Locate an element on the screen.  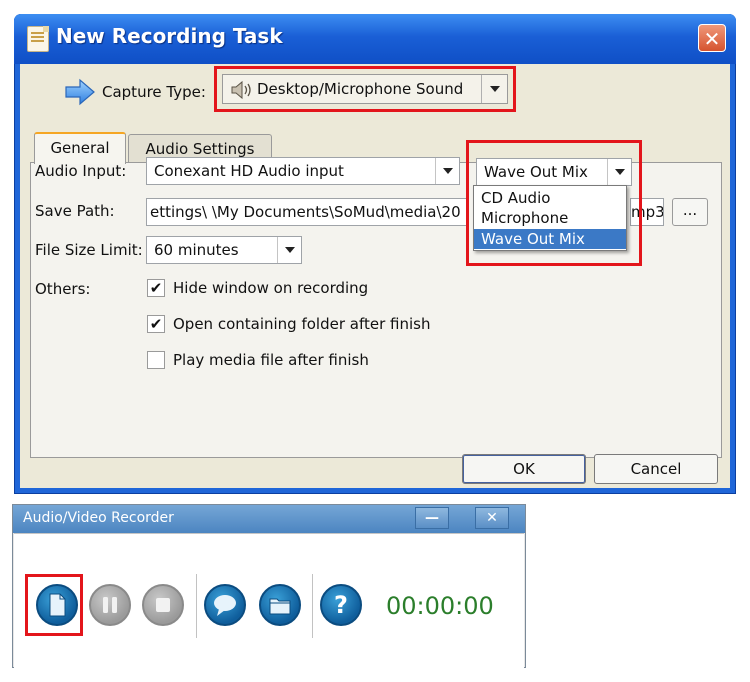
help-icon: ? is located at coordinates (341, 605).